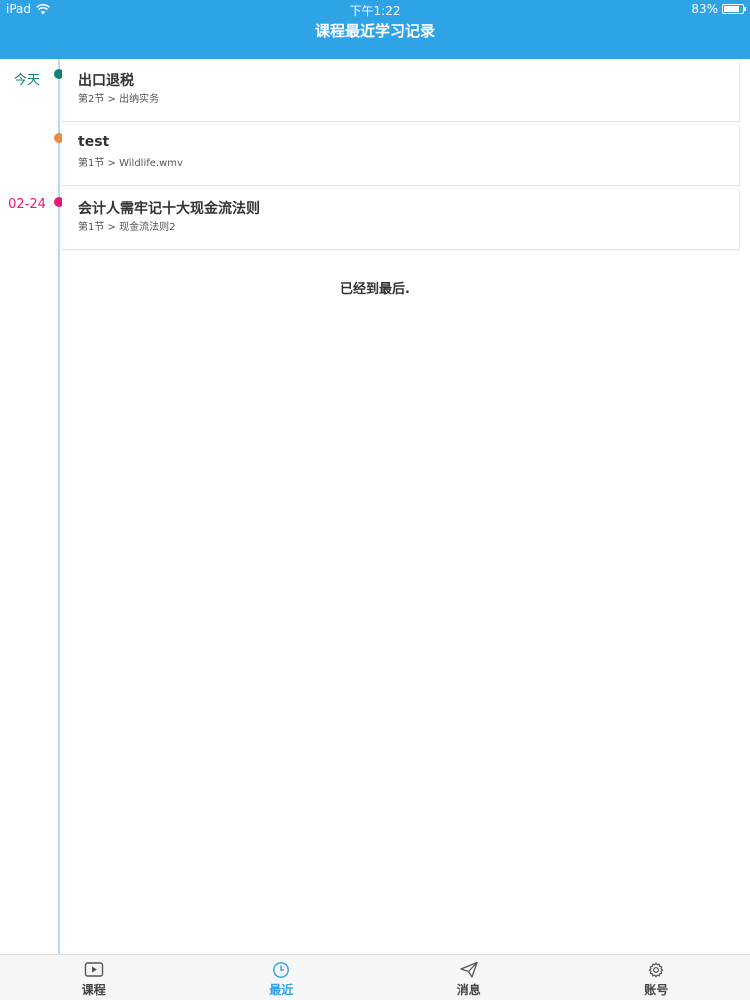 The width and height of the screenshot is (750, 1000). What do you see at coordinates (26, 80) in the screenshot?
I see `record-date: 今天` at bounding box center [26, 80].